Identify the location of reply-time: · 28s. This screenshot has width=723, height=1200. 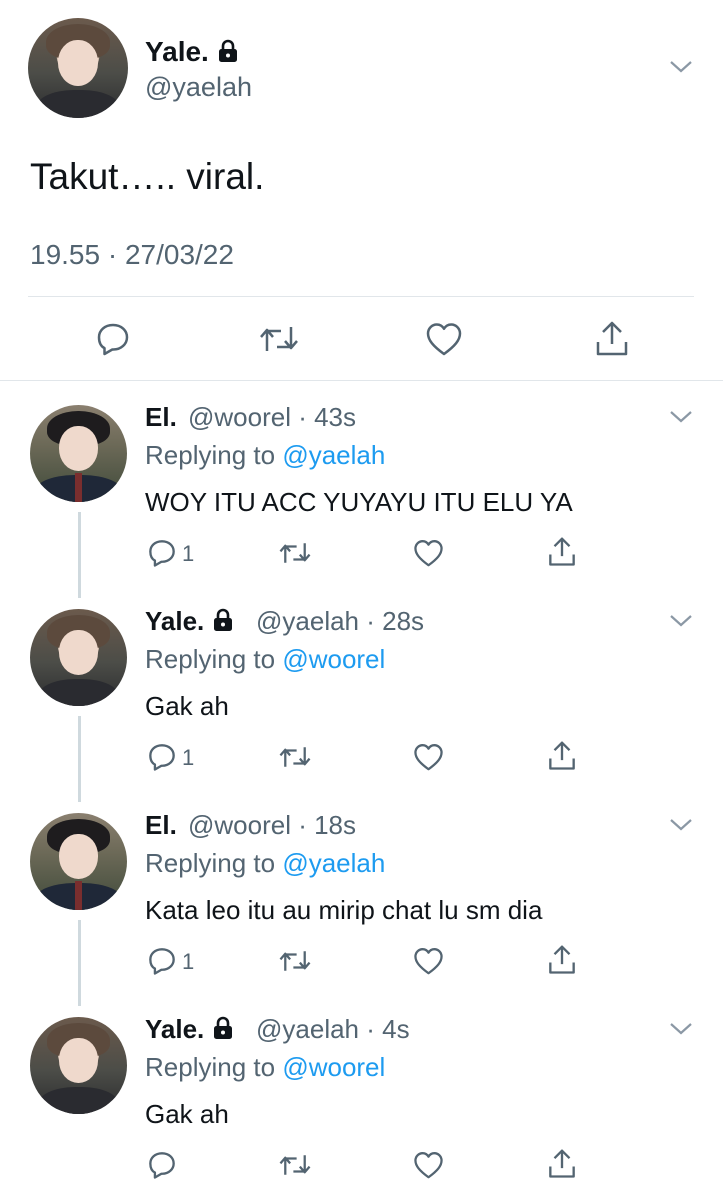
(395, 621).